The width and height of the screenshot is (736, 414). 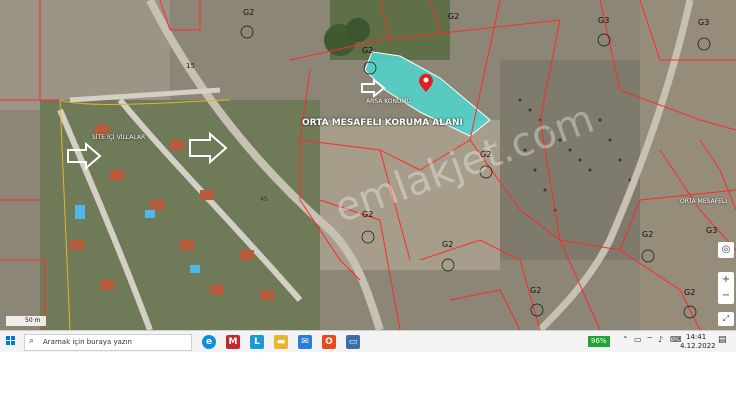 What do you see at coordinates (33, 320) in the screenshot?
I see `scale-label: 50 m` at bounding box center [33, 320].